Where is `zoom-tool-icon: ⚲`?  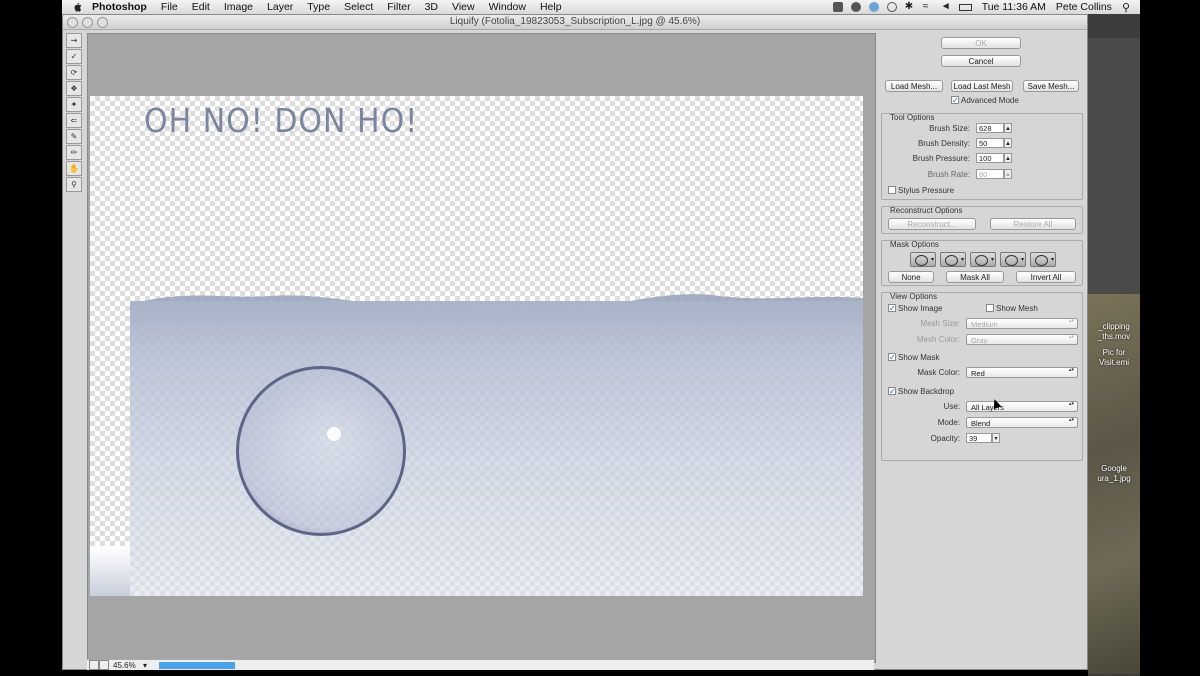 zoom-tool-icon: ⚲ is located at coordinates (74, 184).